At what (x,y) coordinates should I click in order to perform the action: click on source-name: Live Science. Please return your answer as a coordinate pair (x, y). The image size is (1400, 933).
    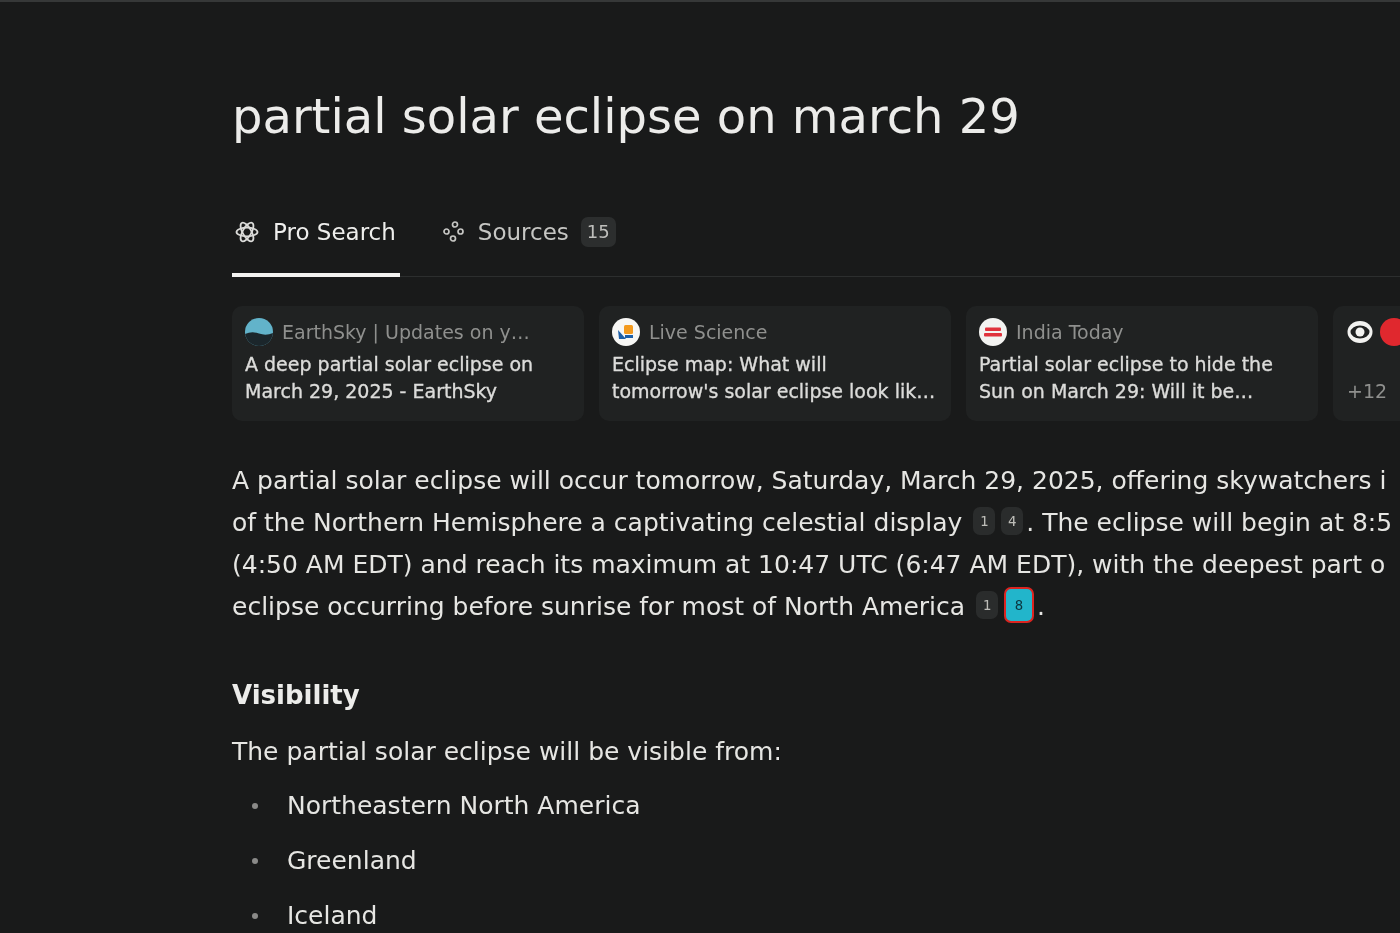
    Looking at the image, I should click on (708, 332).